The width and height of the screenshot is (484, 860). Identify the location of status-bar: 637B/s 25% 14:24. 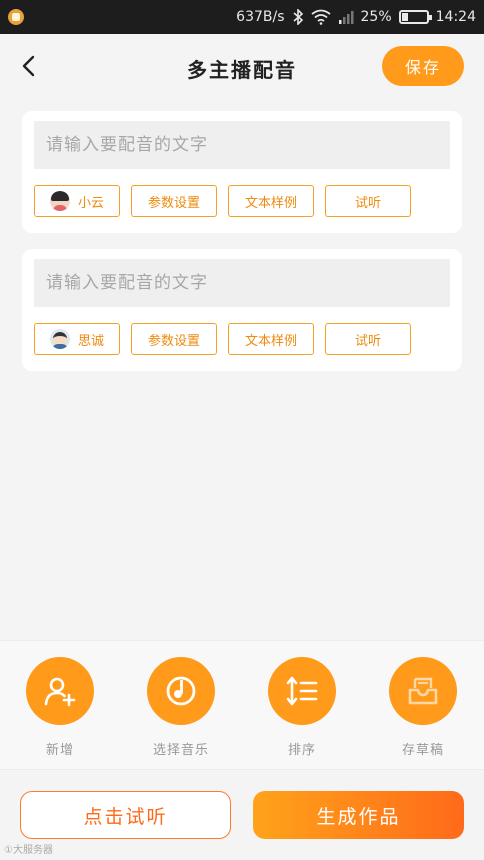
(242, 17).